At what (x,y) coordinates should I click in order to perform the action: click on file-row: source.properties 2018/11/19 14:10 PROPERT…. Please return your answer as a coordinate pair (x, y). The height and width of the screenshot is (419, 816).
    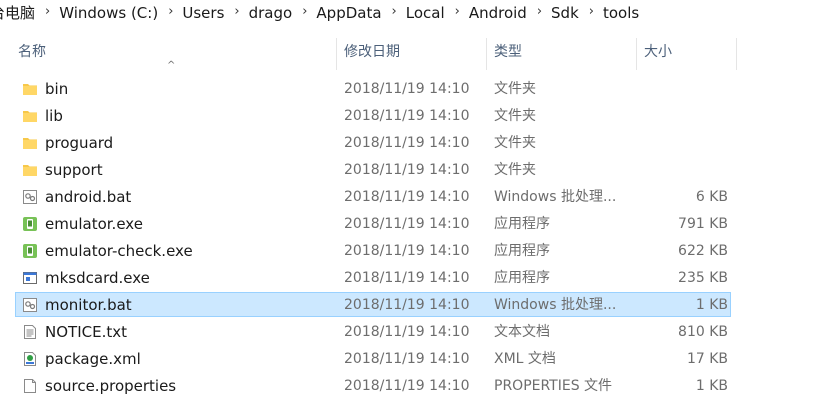
    Looking at the image, I should click on (373, 385).